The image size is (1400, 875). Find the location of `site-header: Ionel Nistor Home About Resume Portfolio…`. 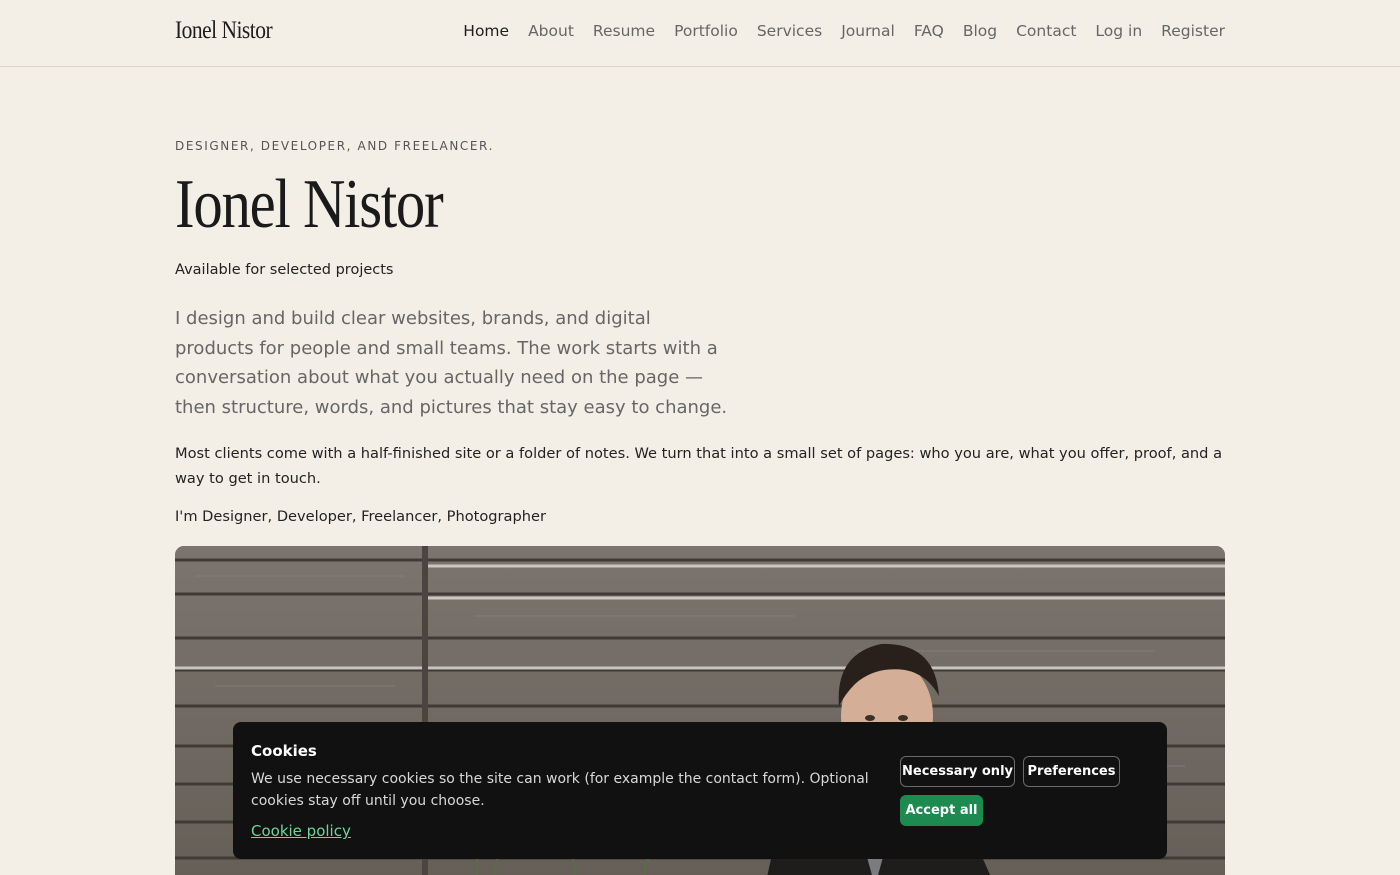

site-header: Ionel Nistor Home About Resume Portfolio… is located at coordinates (700, 33).